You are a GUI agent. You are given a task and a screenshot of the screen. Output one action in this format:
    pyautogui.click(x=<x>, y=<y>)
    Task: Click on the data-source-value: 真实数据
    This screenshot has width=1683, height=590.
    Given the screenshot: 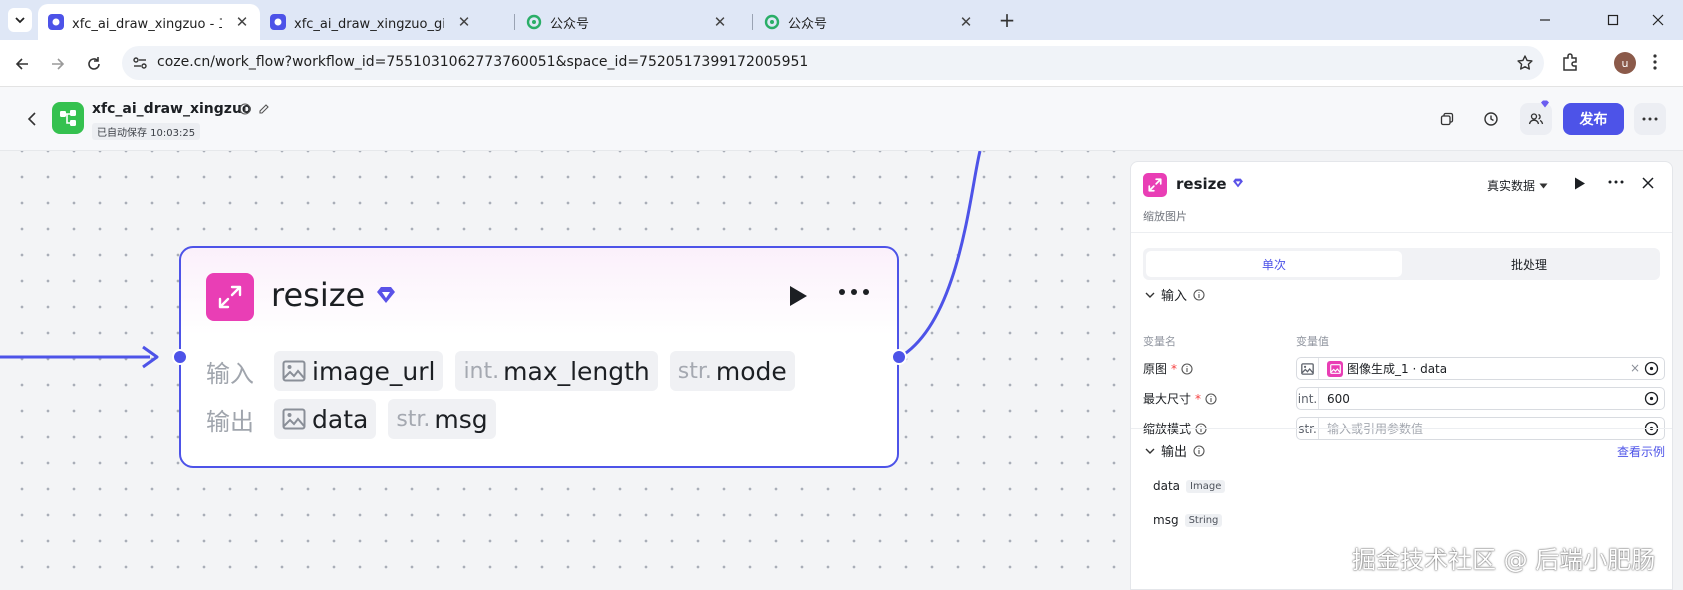 What is the action you would take?
    pyautogui.click(x=1511, y=186)
    